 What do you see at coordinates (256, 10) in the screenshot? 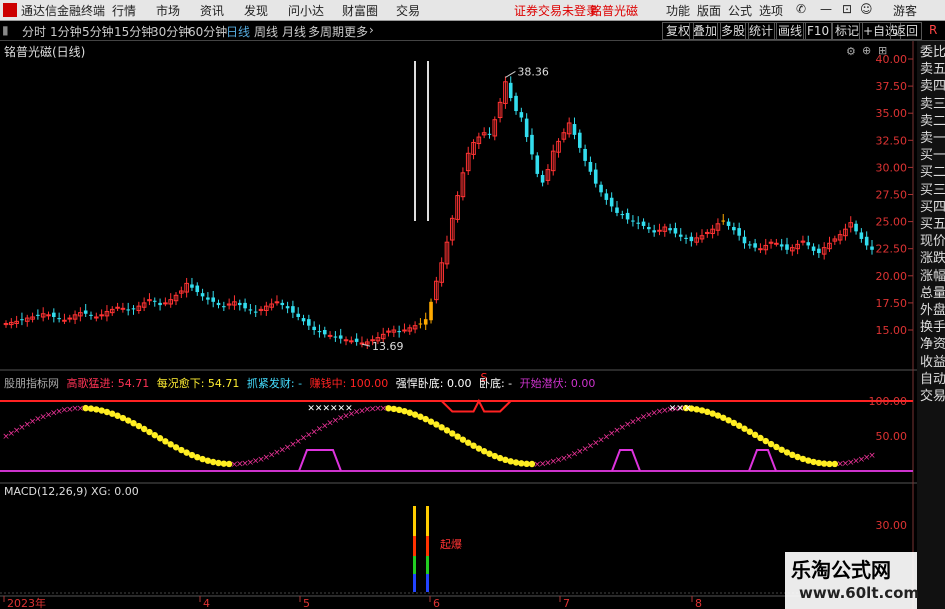
I see `menu-discover: 发现` at bounding box center [256, 10].